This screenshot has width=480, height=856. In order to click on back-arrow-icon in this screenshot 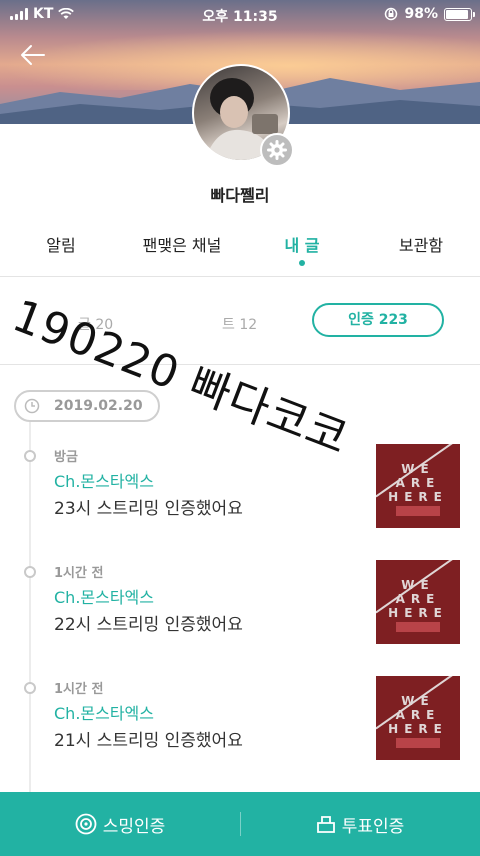, I will do `click(33, 55)`.